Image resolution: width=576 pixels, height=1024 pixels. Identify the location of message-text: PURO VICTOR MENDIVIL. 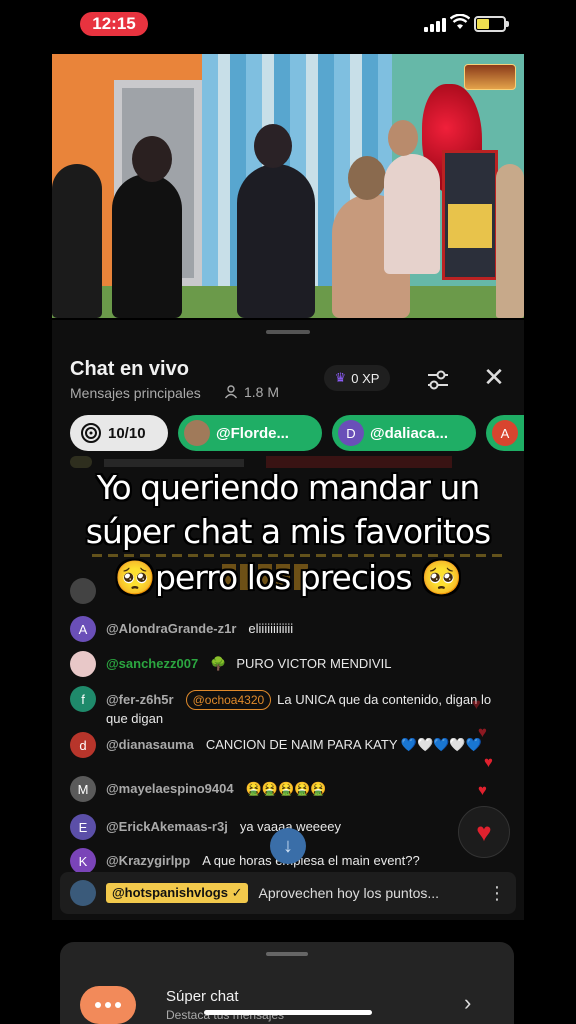
(314, 663).